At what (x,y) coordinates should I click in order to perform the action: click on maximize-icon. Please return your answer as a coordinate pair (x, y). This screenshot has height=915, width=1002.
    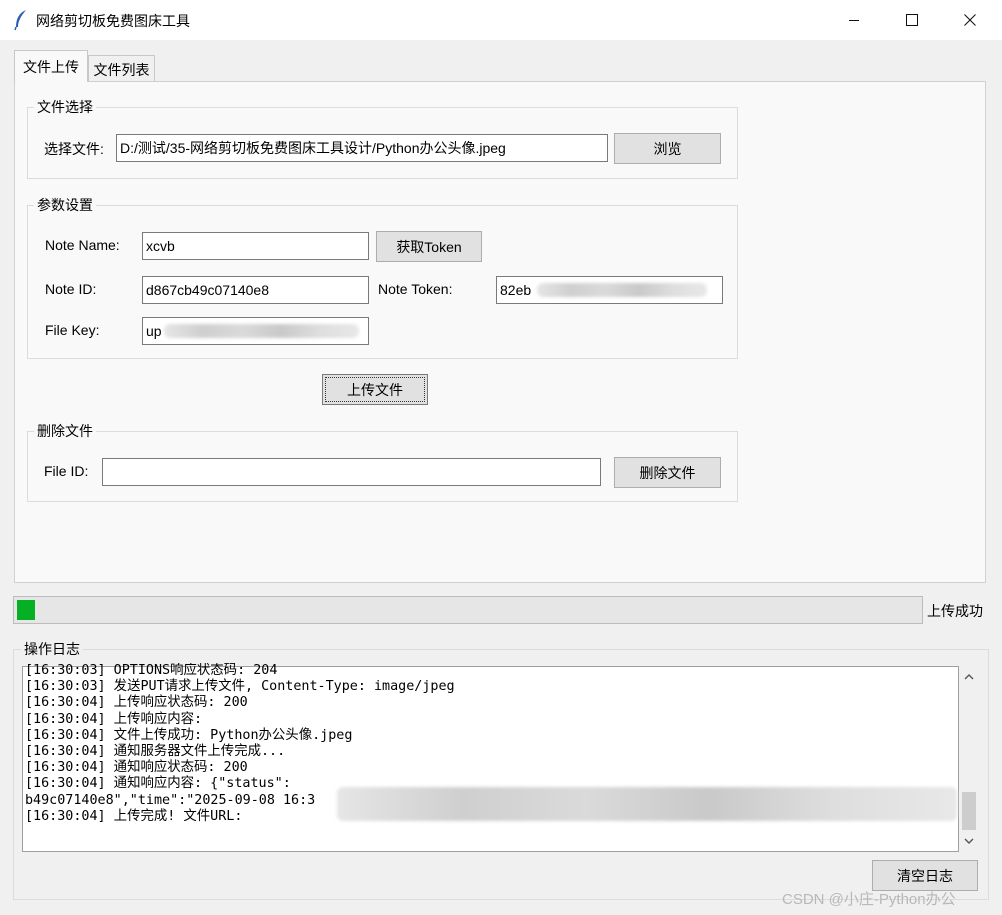
    Looking at the image, I should click on (912, 20).